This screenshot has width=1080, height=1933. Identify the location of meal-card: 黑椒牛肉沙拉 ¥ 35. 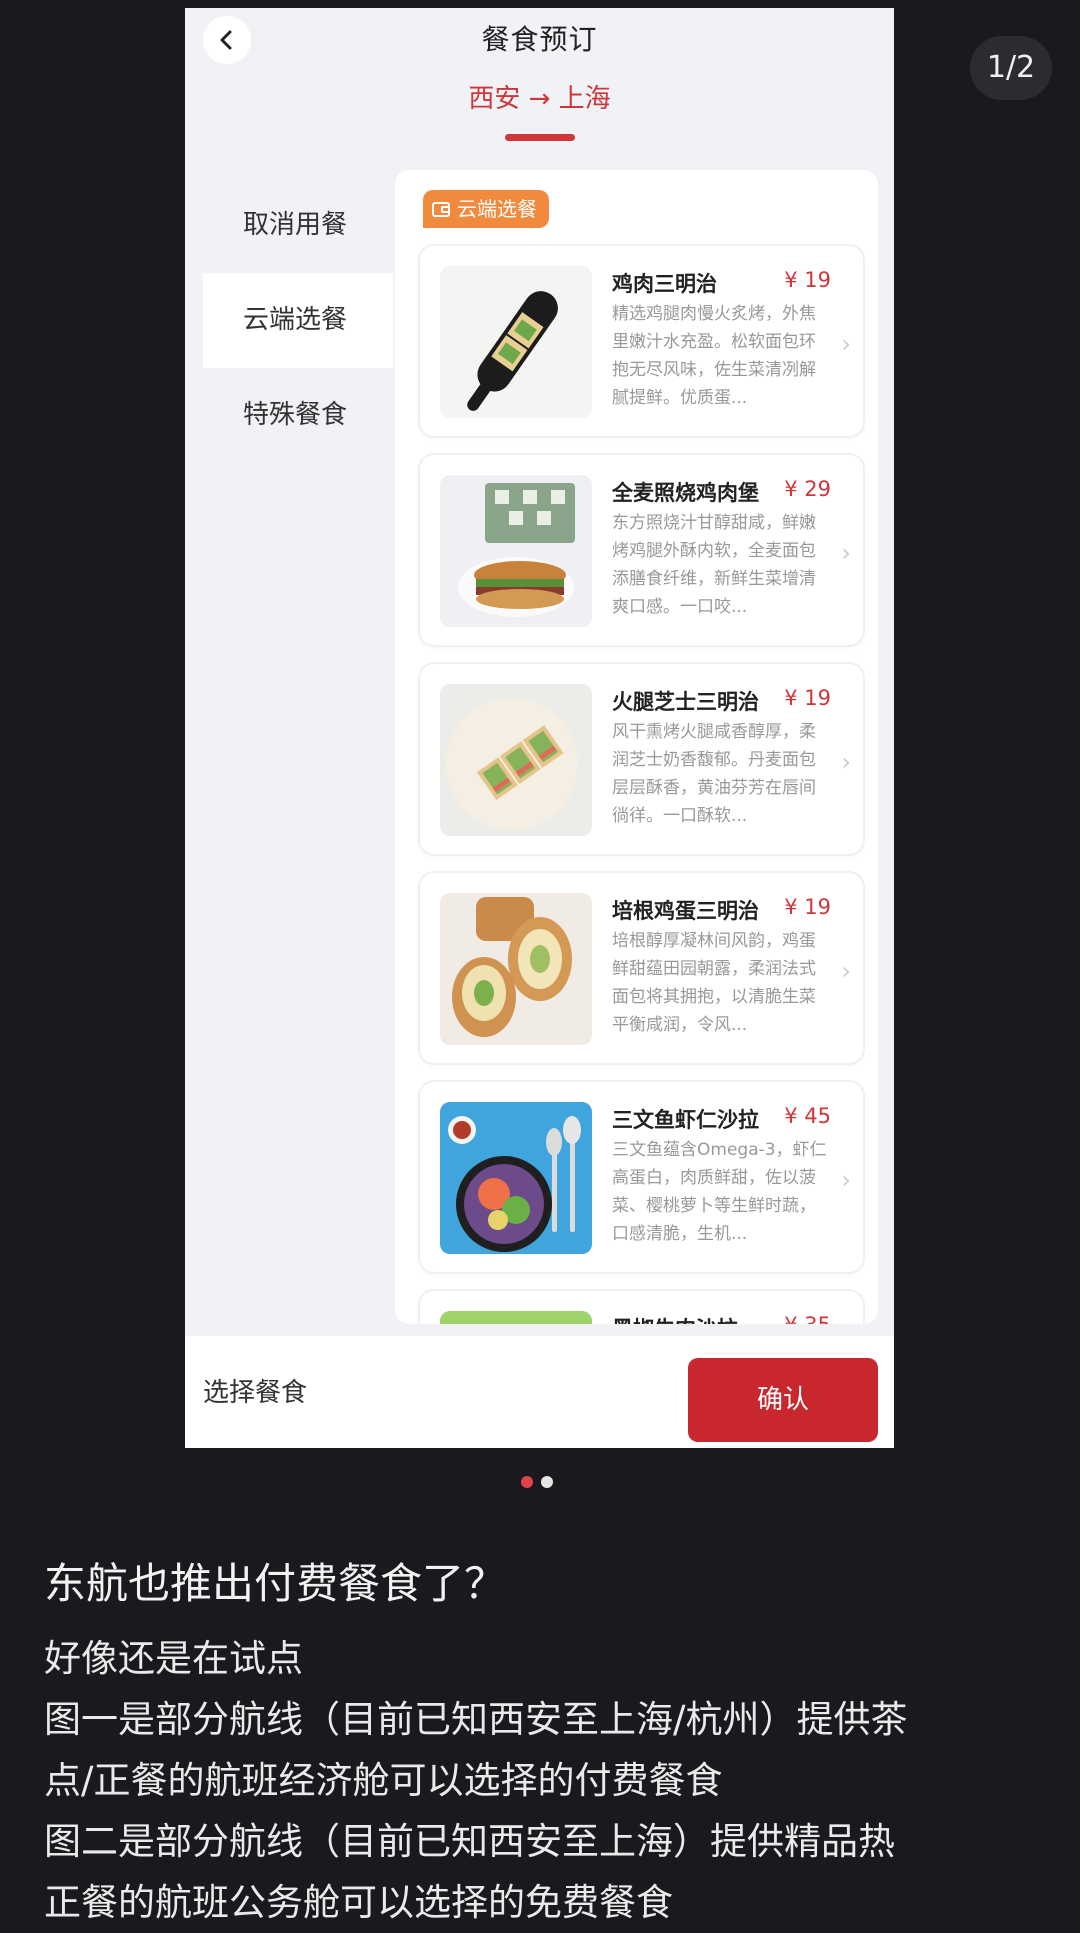
(641, 1307).